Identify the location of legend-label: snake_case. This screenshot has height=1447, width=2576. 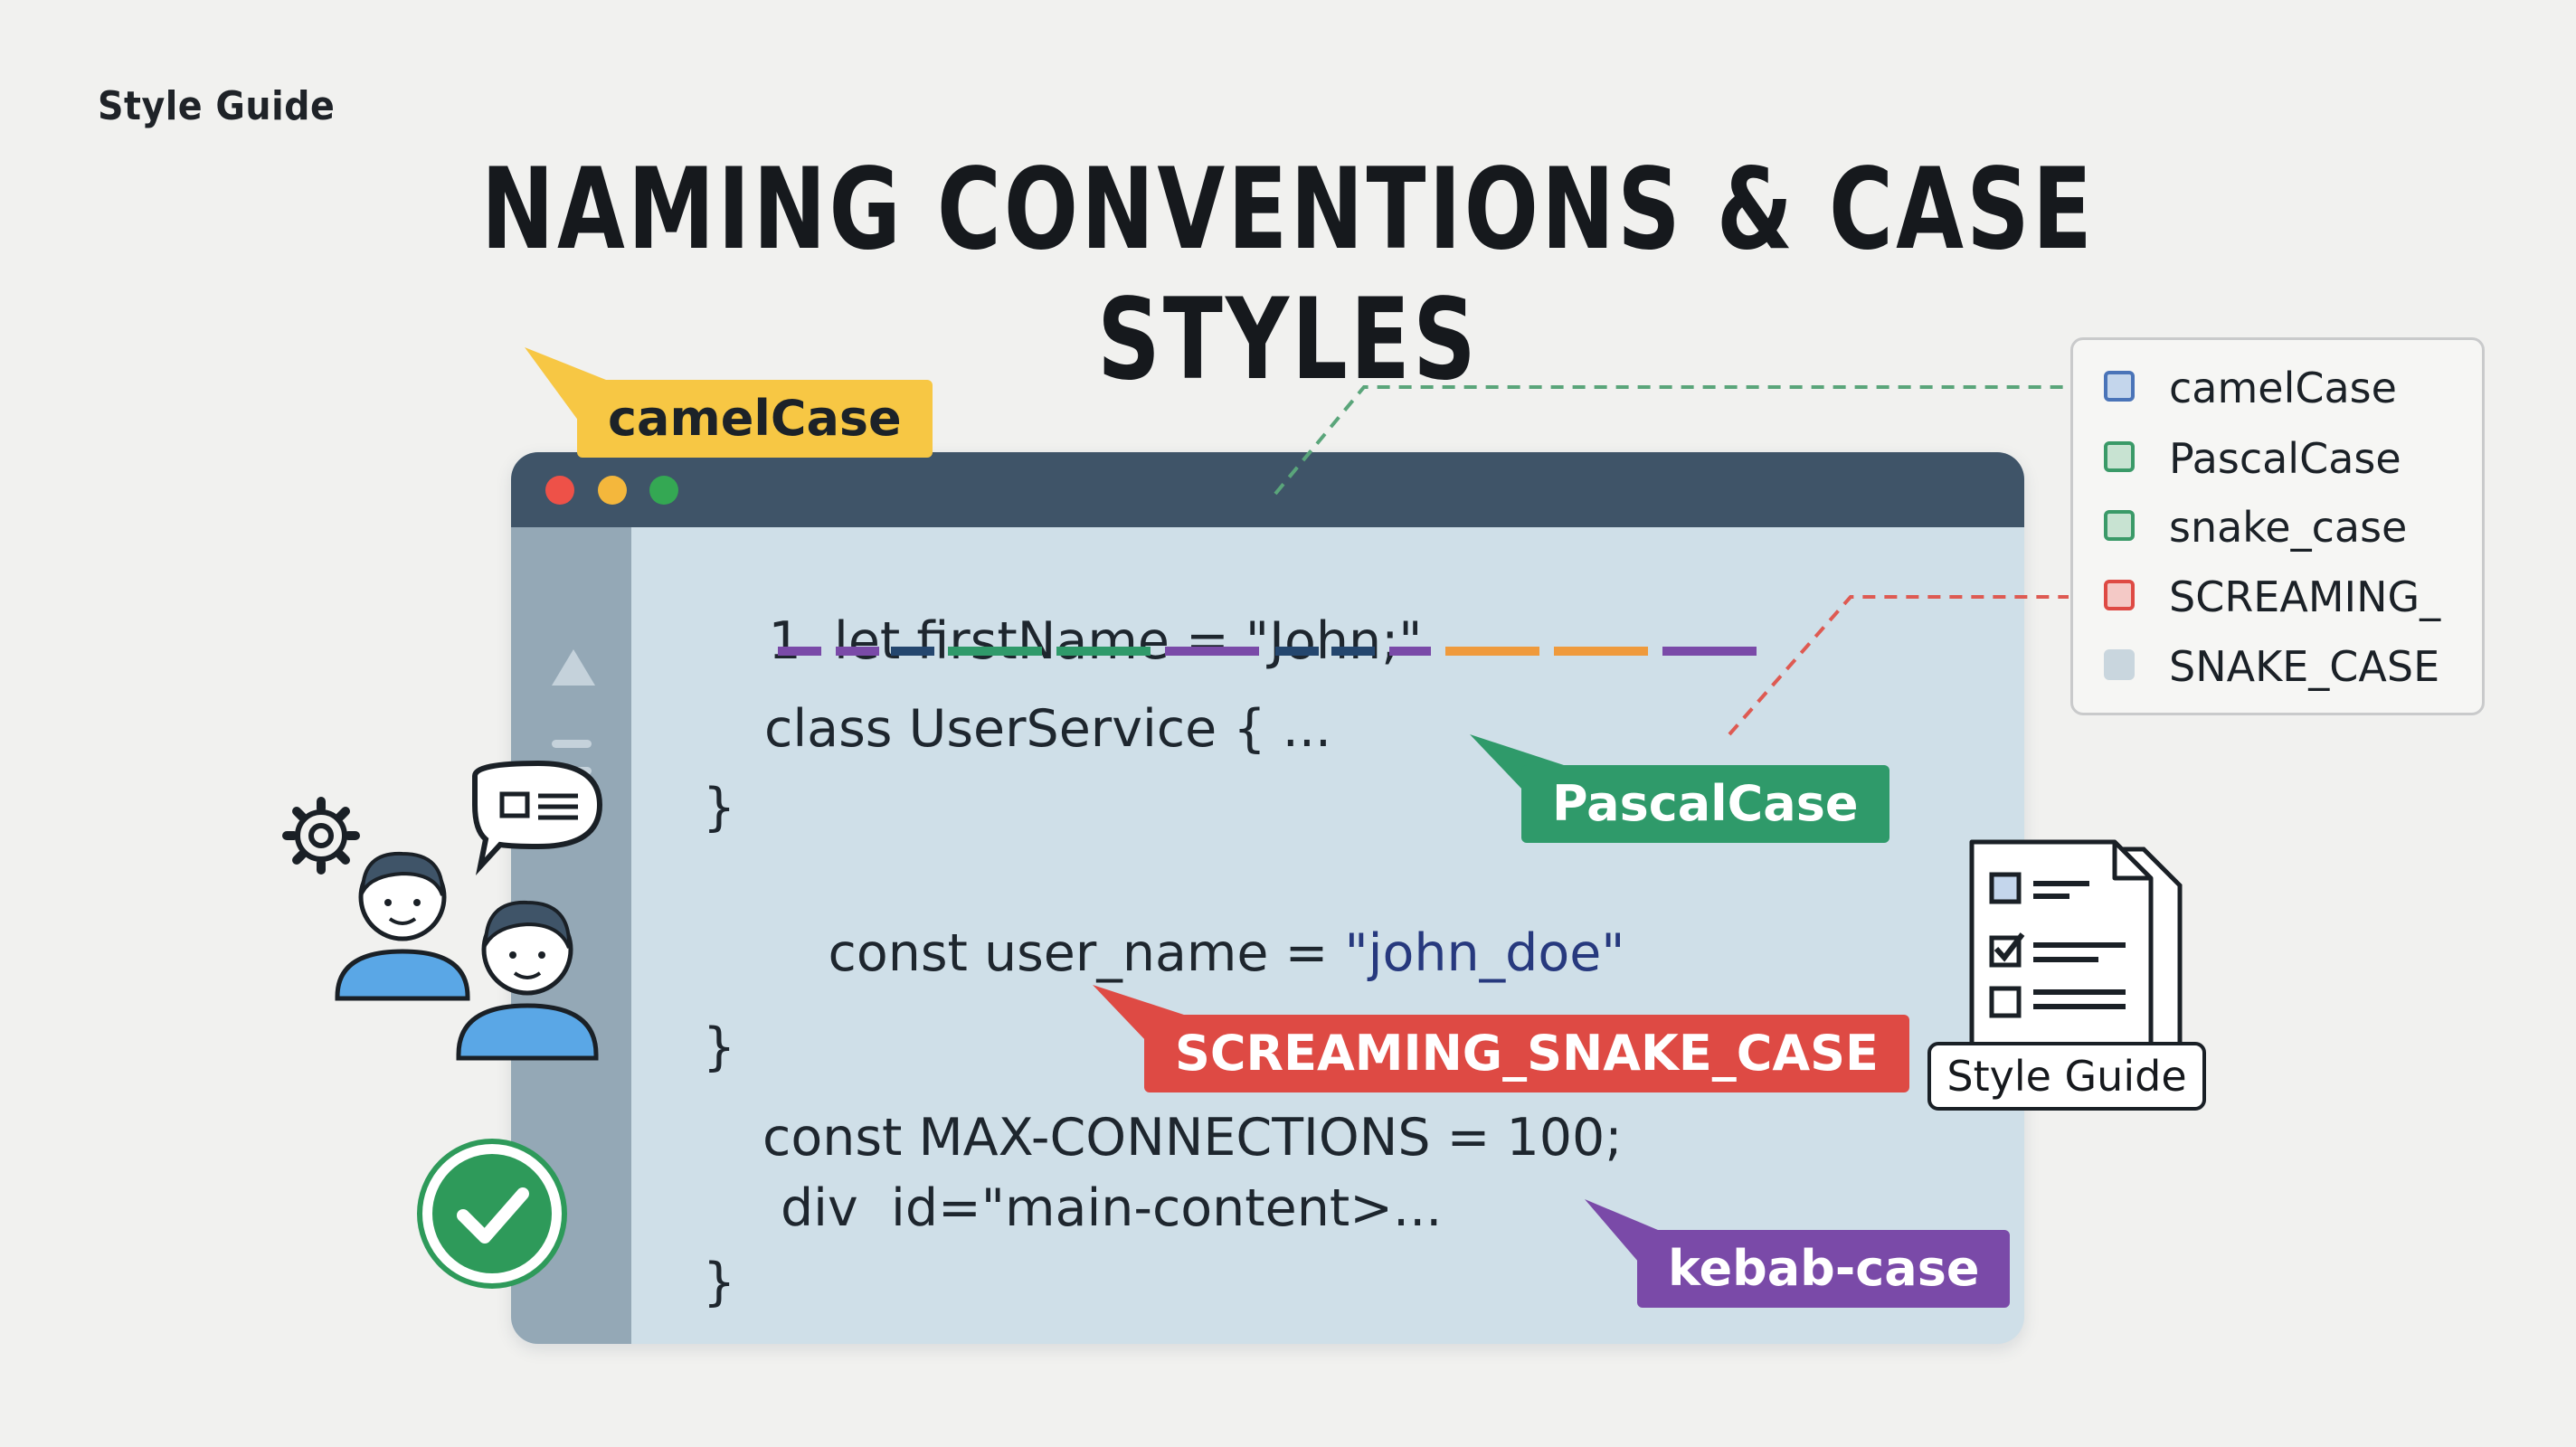
(2288, 527).